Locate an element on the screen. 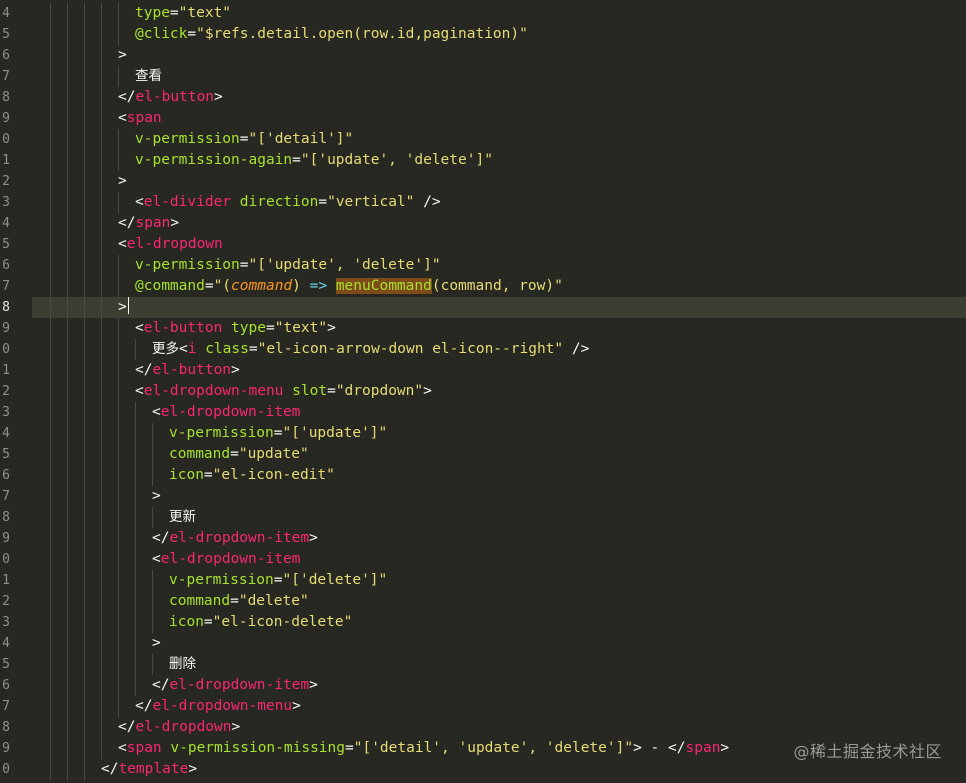 The image size is (966, 783). code-line: 更新 is located at coordinates (114, 517).